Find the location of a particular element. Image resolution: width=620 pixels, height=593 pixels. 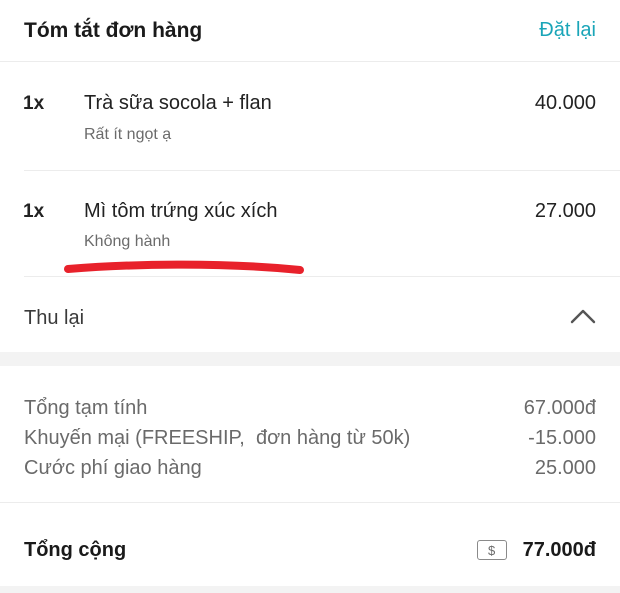

section-gap is located at coordinates (310, 359).